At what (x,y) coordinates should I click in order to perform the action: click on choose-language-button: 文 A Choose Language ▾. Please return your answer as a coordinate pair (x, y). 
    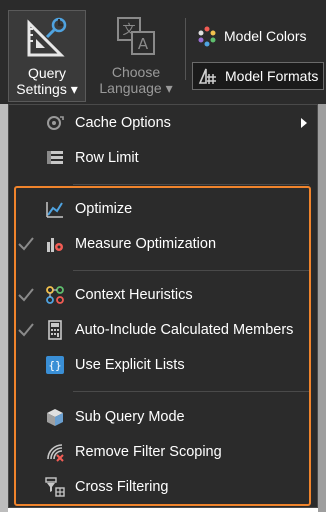
    Looking at the image, I should click on (136, 56).